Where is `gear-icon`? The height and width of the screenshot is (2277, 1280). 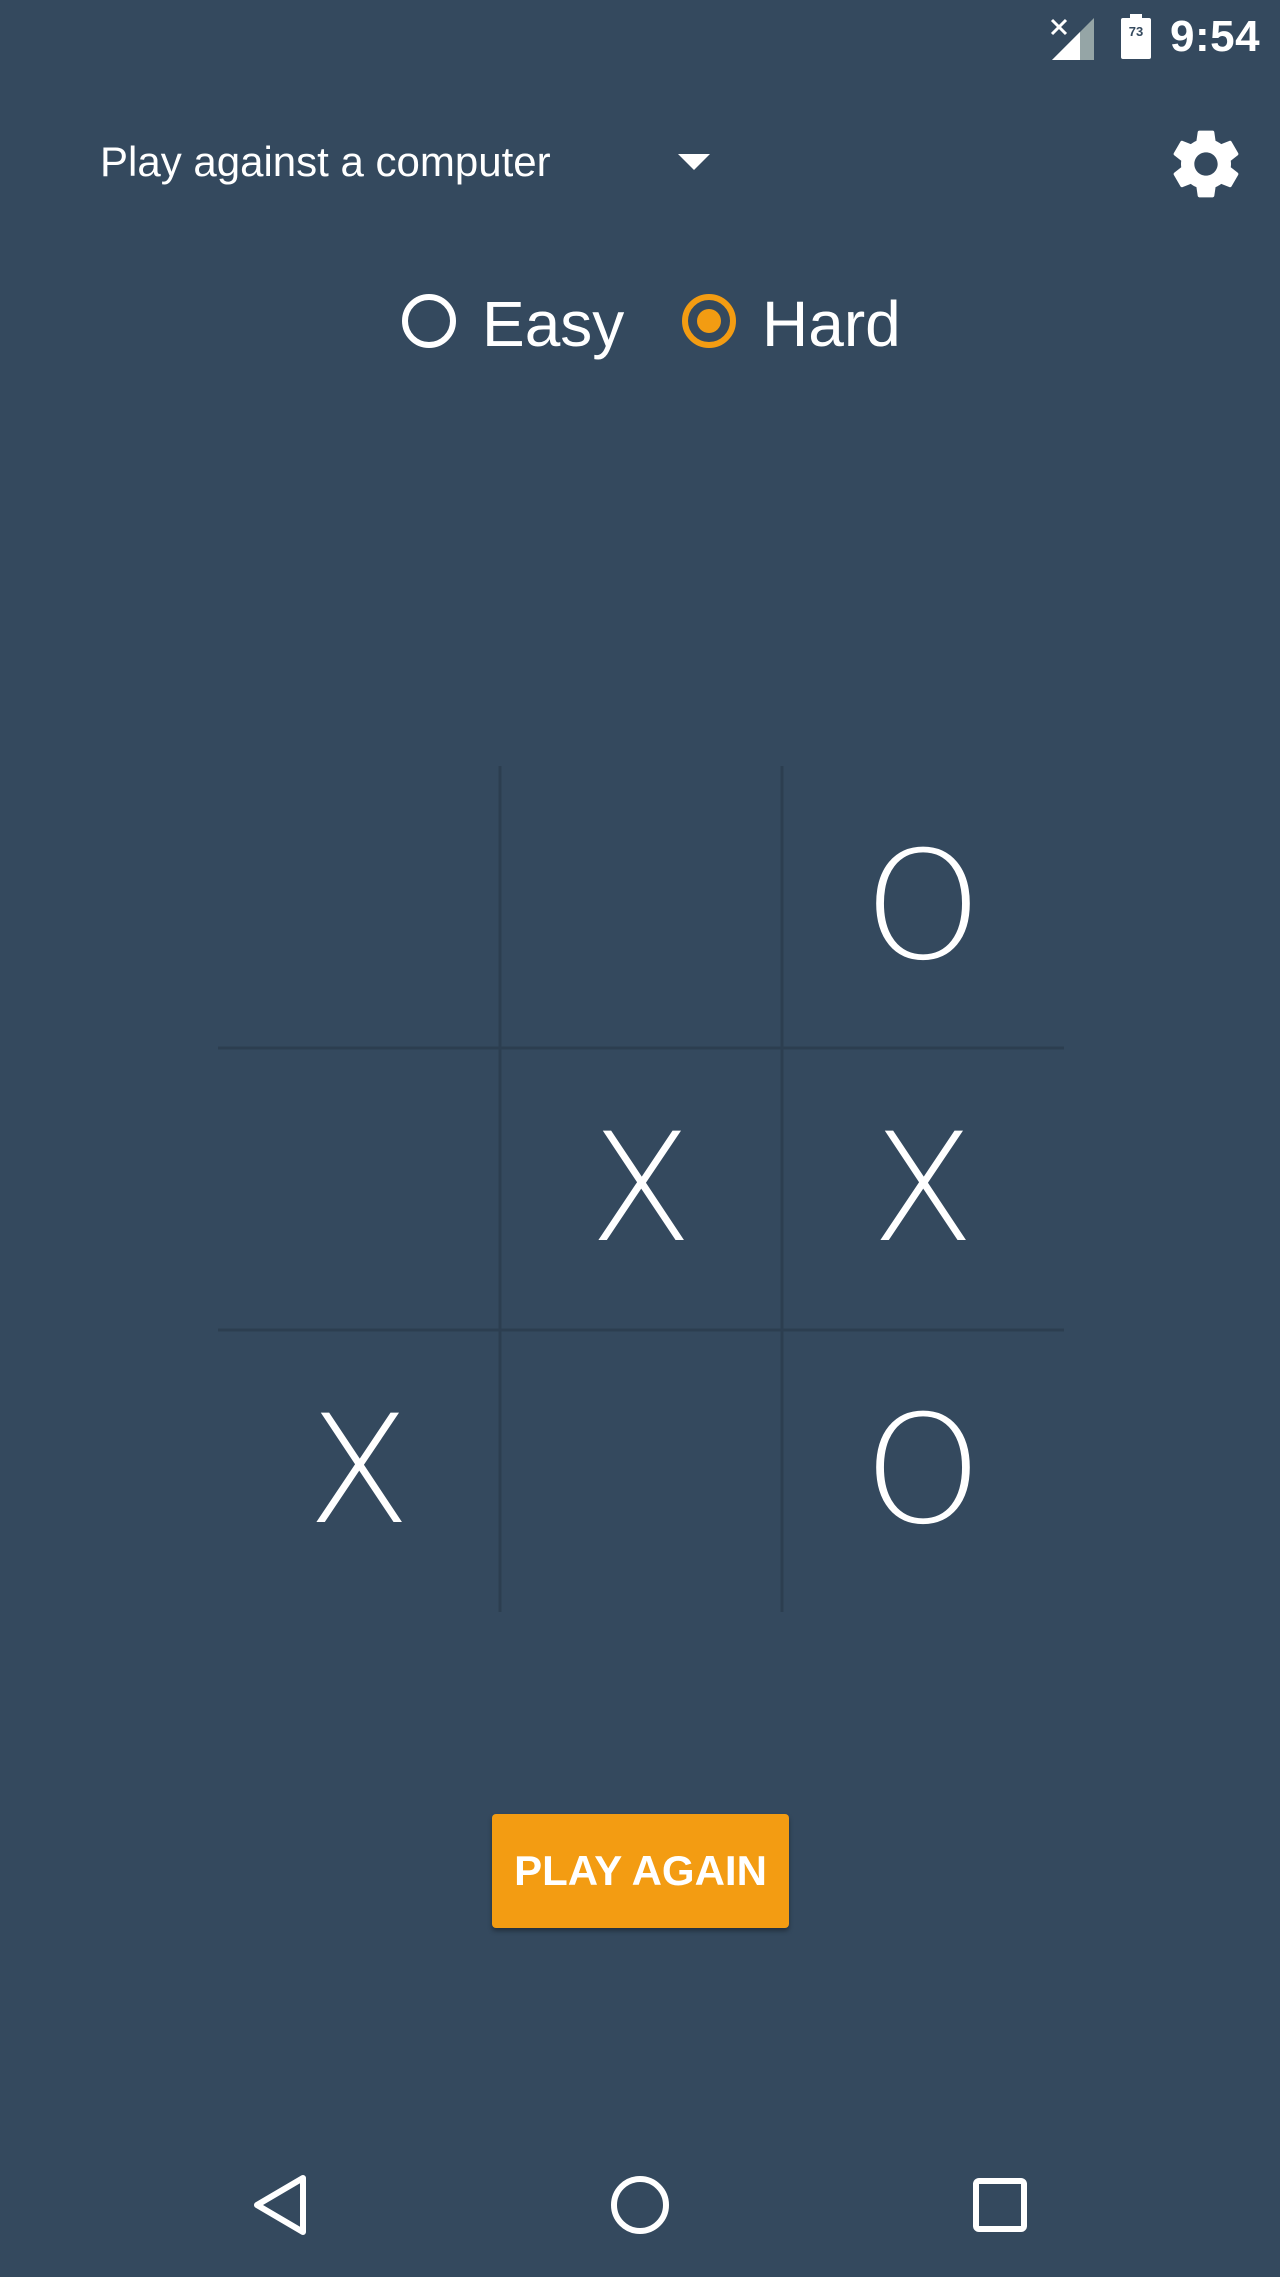
gear-icon is located at coordinates (1206, 164).